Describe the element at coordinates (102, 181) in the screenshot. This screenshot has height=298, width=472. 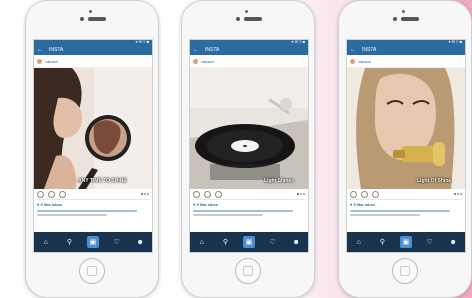
I see `photo-caption: ANY TIME TO SHINE` at that location.